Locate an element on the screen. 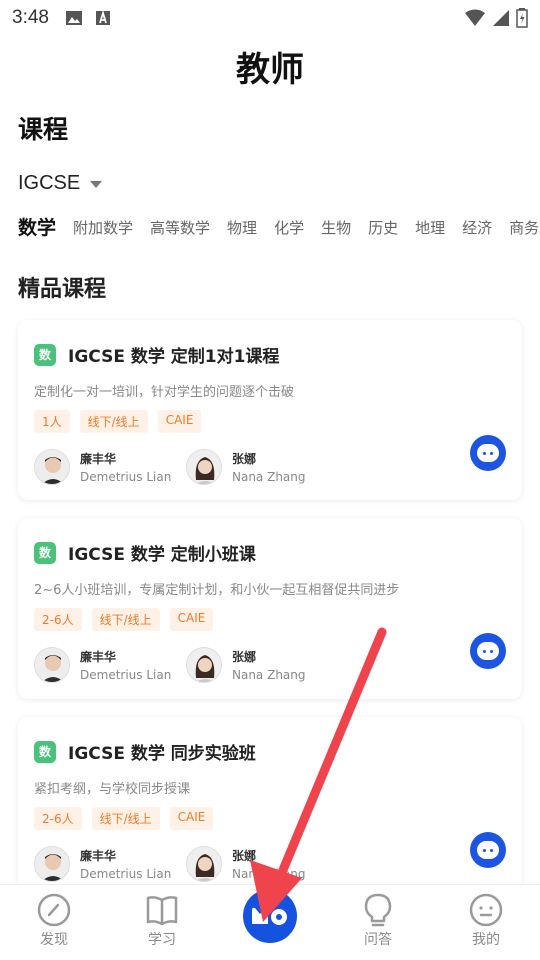  curriculum-dropdown: IGCSE is located at coordinates (279, 183).